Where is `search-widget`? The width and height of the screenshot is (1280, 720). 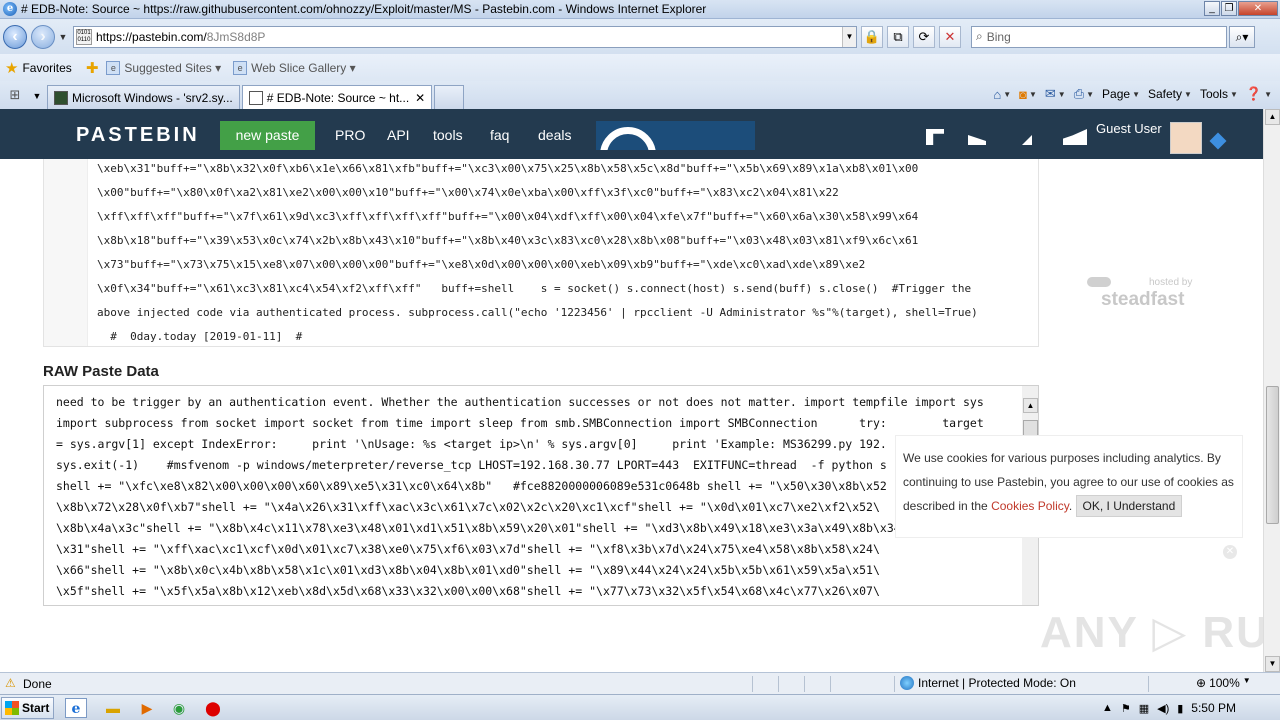
search-widget is located at coordinates (675, 135).